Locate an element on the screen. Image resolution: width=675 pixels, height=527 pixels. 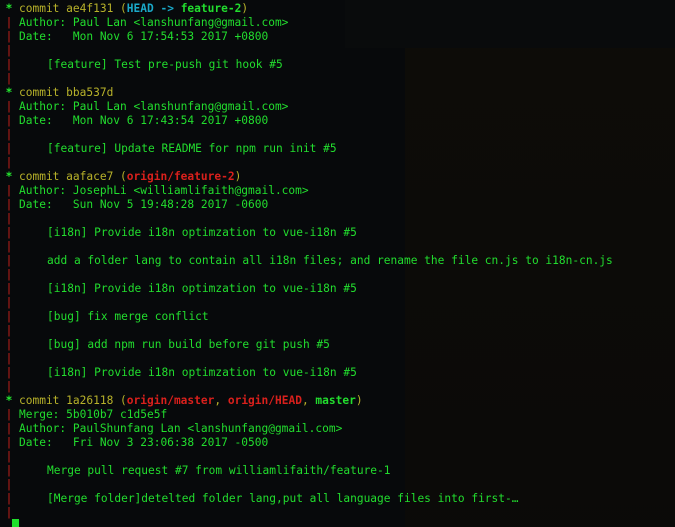
commit-header: commit ae4f131 (HEAD -> feature-2) is located at coordinates (133, 9).